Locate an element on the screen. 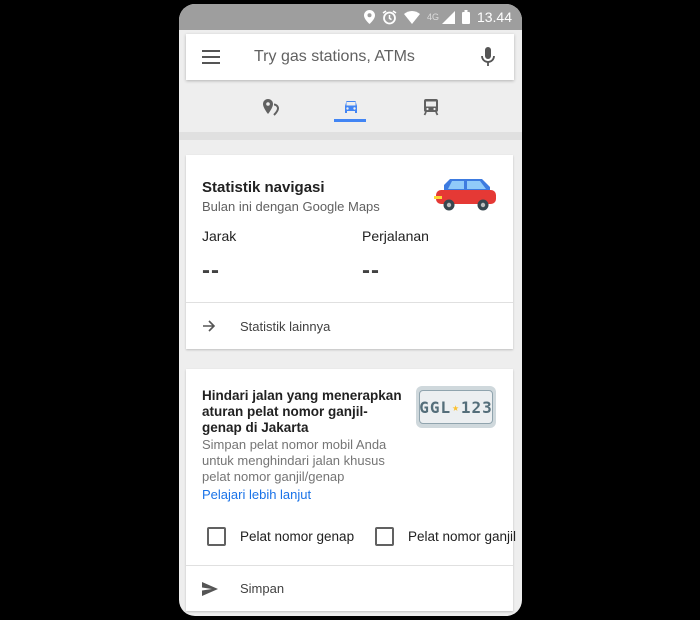 The width and height of the screenshot is (700, 620). card-title: Statistik navigasi is located at coordinates (263, 187).